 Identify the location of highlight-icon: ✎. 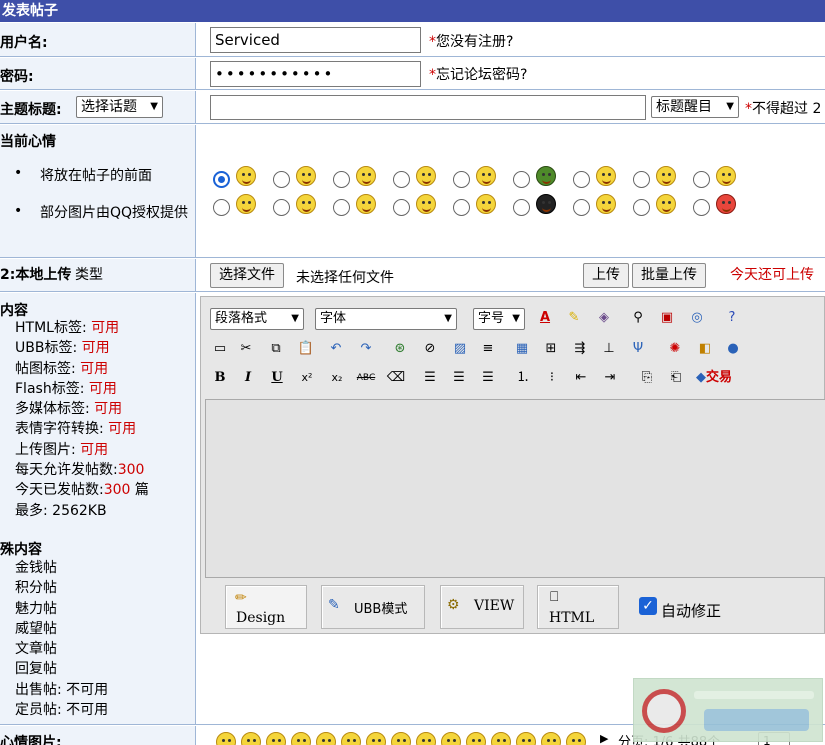
(574, 318).